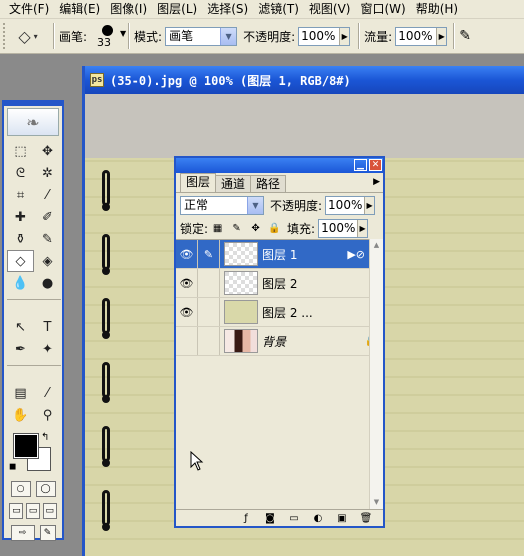 The height and width of the screenshot is (556, 524). Describe the element at coordinates (32, 511) in the screenshot. I see `full-screen-menu-icon: ▭` at that location.